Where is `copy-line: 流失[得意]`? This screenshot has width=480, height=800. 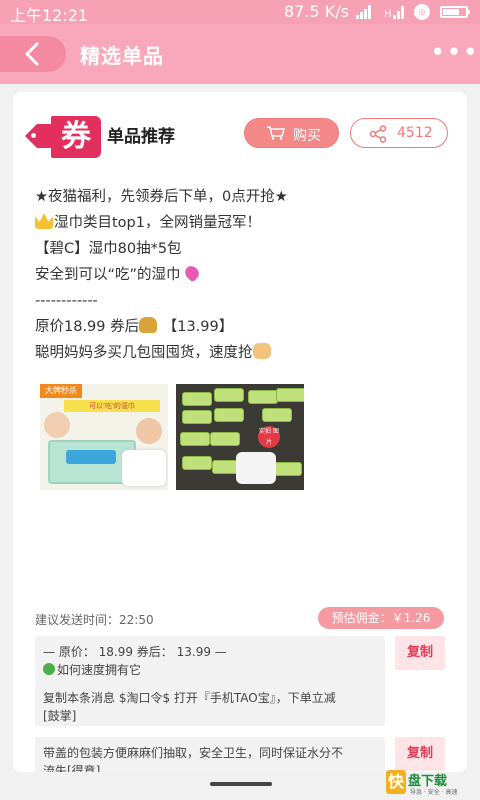
copy-line: 流失[得意] is located at coordinates (72, 768).